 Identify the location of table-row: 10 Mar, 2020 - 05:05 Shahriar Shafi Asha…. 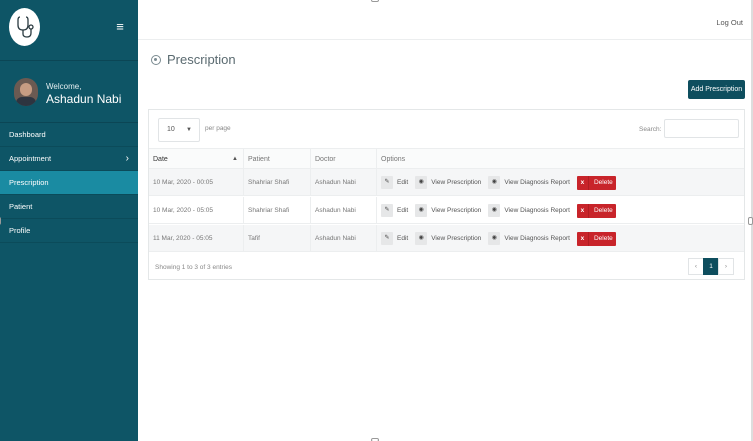
(446, 210).